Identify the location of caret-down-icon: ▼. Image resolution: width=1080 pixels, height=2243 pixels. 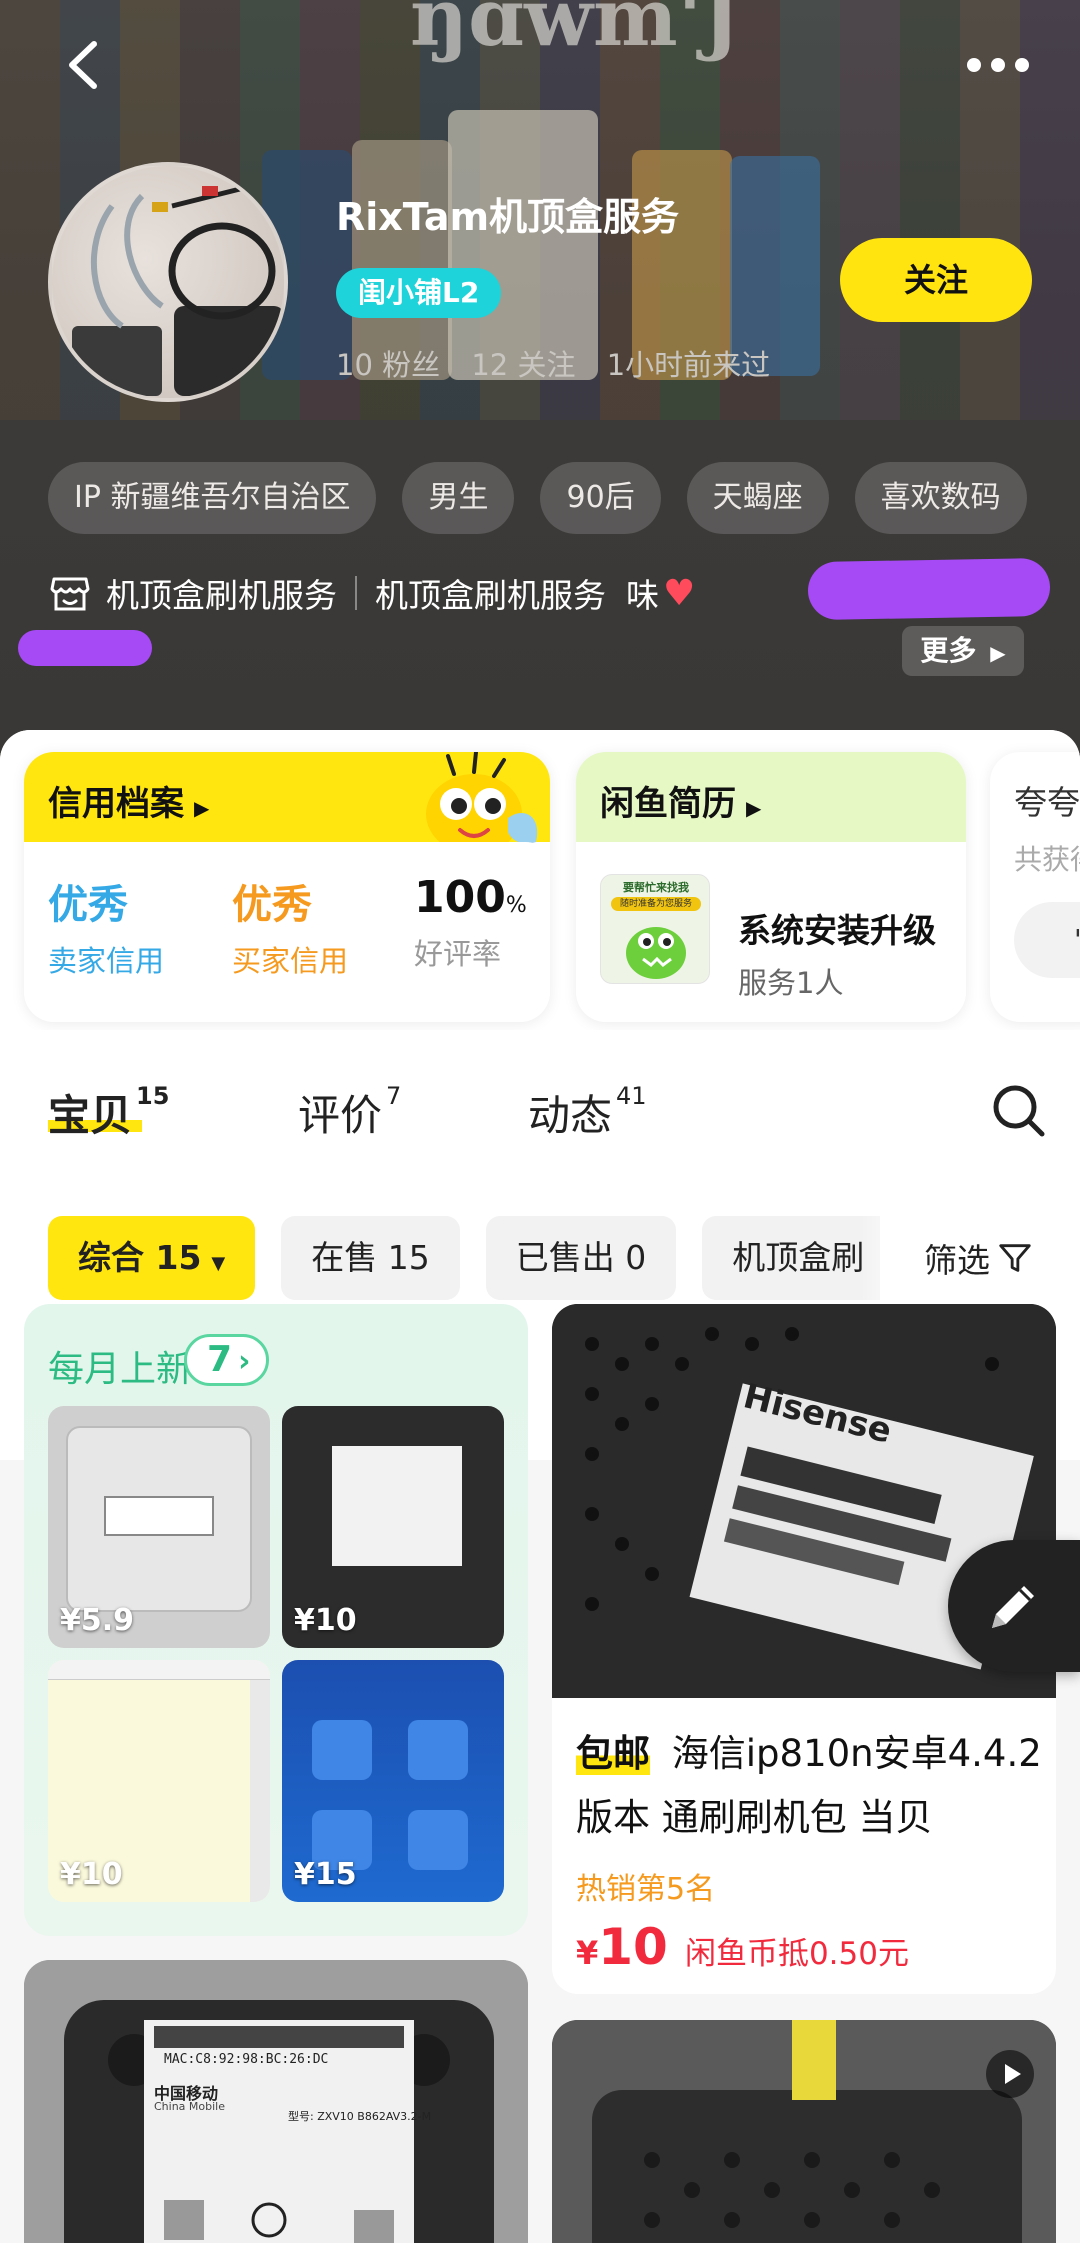
(218, 1263).